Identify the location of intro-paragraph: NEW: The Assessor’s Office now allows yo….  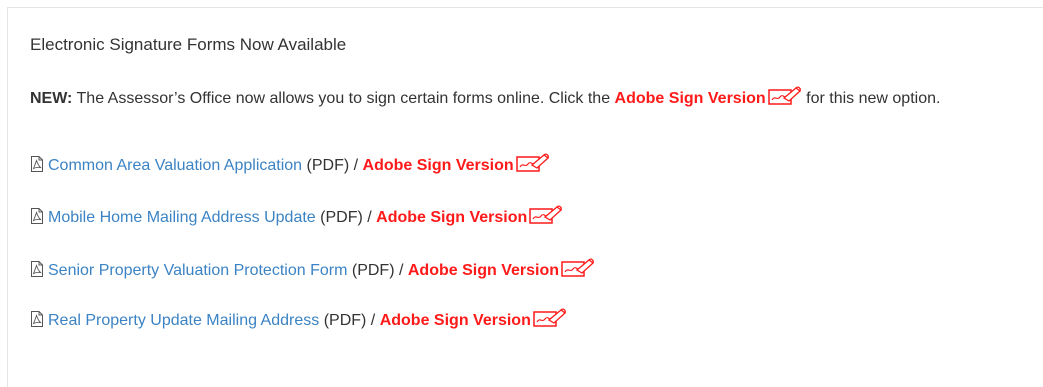
(530, 98).